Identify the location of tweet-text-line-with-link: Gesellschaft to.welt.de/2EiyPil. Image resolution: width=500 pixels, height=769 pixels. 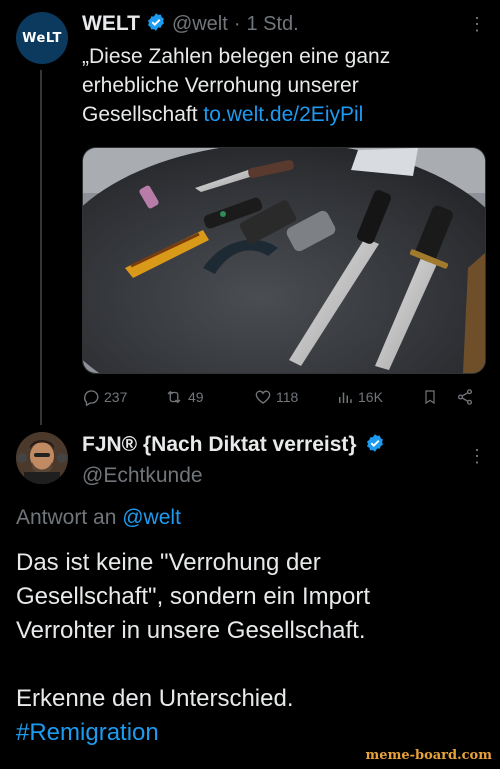
(282, 114).